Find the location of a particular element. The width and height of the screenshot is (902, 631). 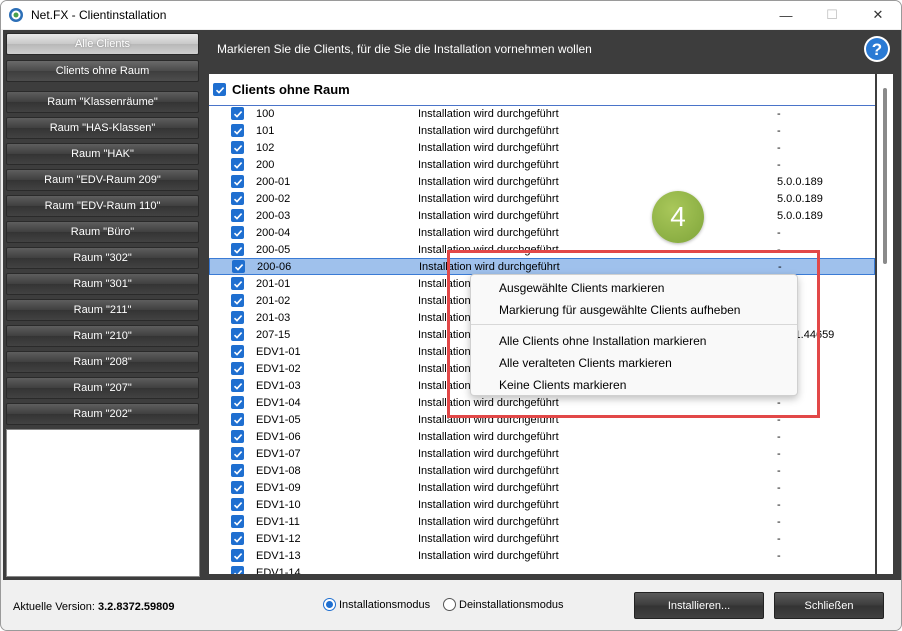

install-mode-radio is located at coordinates (329, 604).